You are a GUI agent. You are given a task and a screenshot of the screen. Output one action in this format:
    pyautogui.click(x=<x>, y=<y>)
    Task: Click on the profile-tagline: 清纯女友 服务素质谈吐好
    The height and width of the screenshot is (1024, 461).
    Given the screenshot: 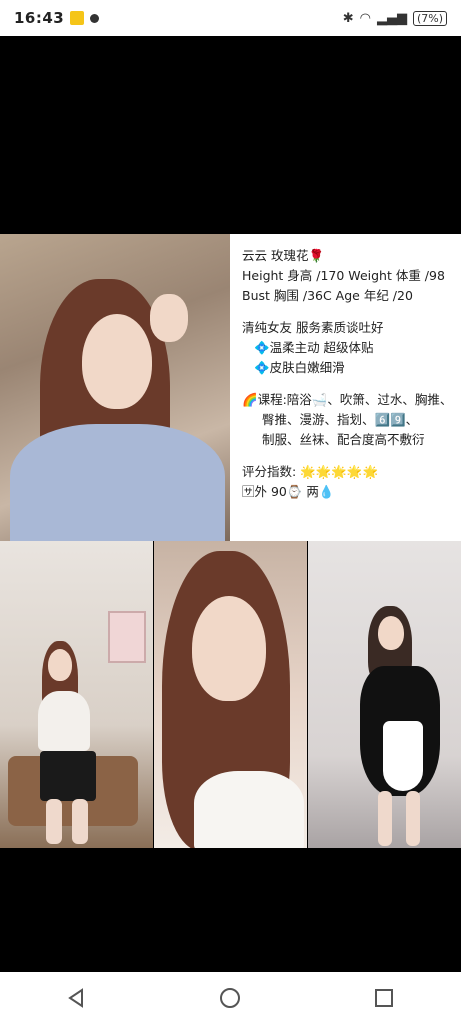 What is the action you would take?
    pyautogui.click(x=313, y=327)
    